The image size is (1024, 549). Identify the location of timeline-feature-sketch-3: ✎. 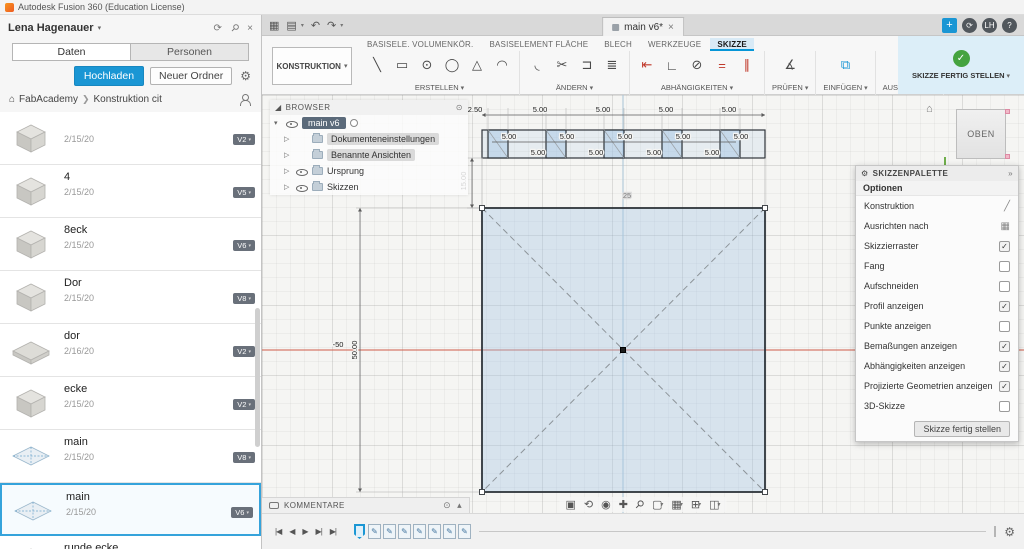
(405, 531).